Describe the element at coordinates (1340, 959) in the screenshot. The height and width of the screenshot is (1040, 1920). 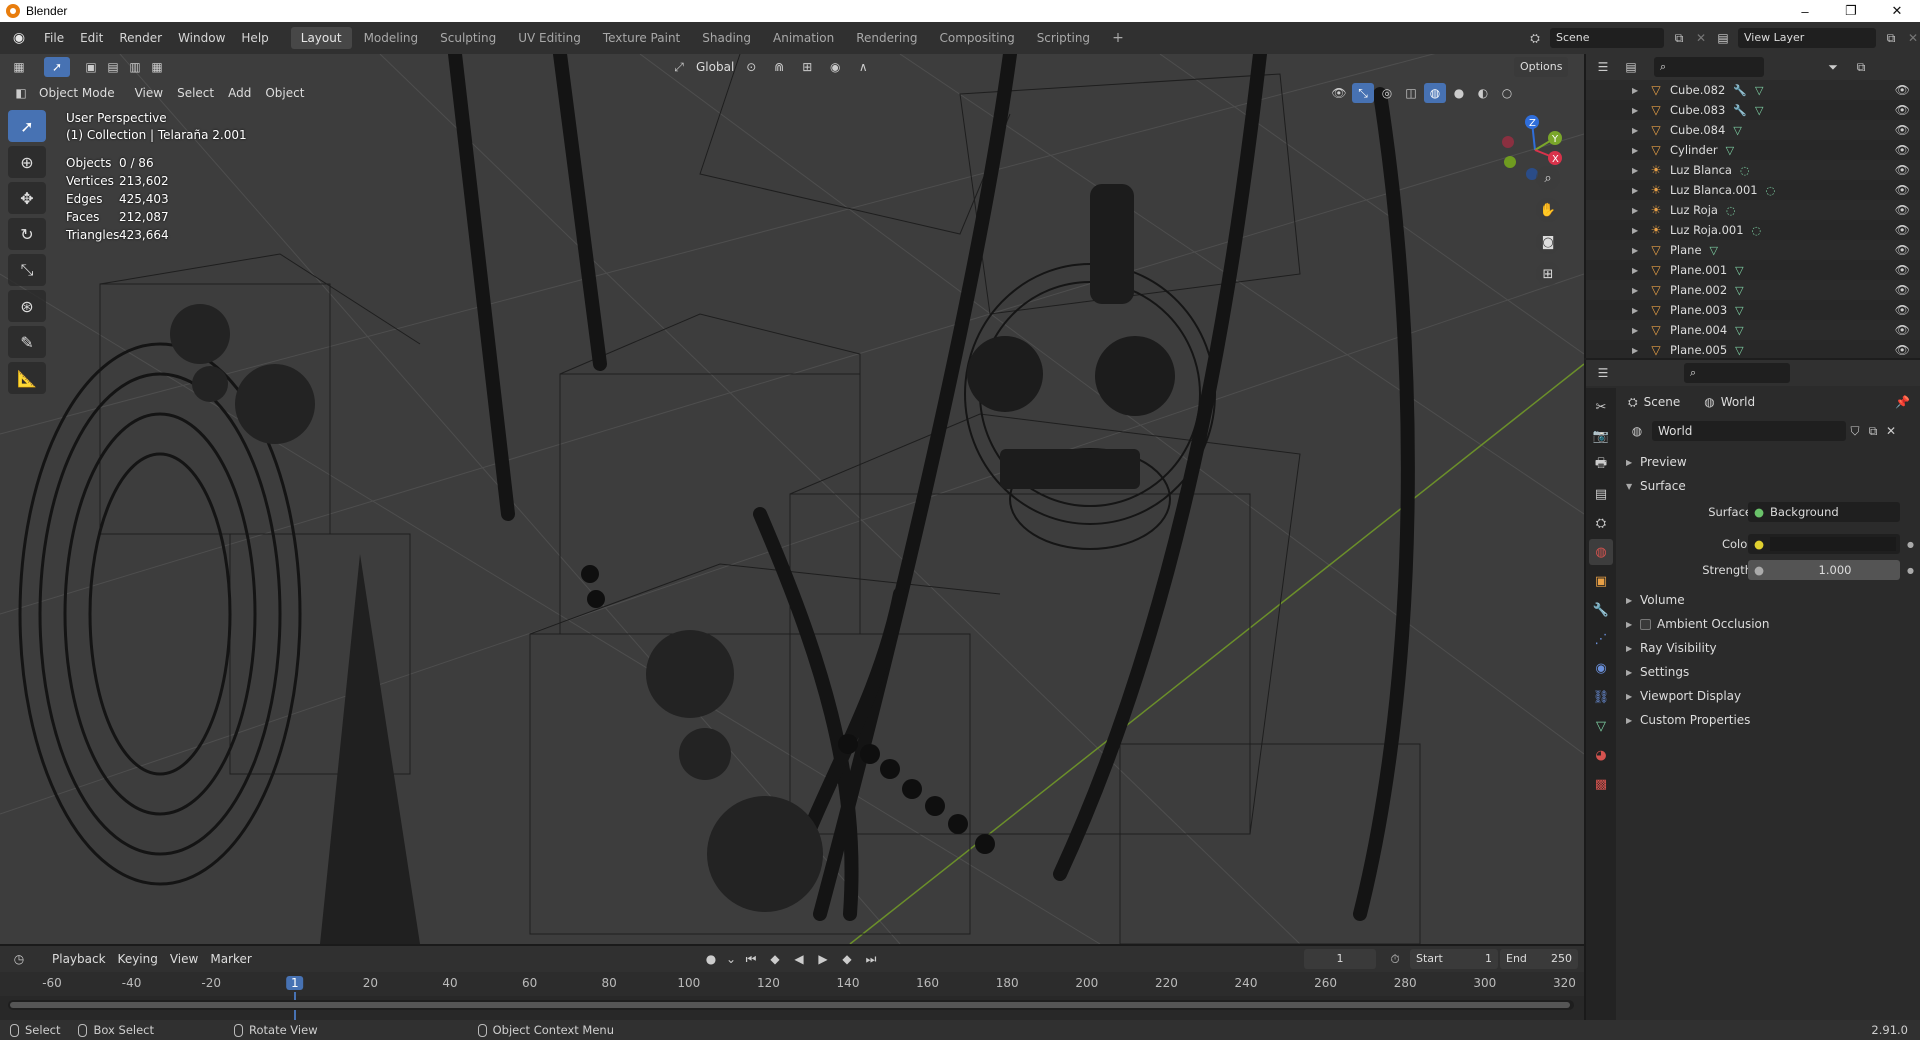
I see `current-frame-field: 1` at that location.